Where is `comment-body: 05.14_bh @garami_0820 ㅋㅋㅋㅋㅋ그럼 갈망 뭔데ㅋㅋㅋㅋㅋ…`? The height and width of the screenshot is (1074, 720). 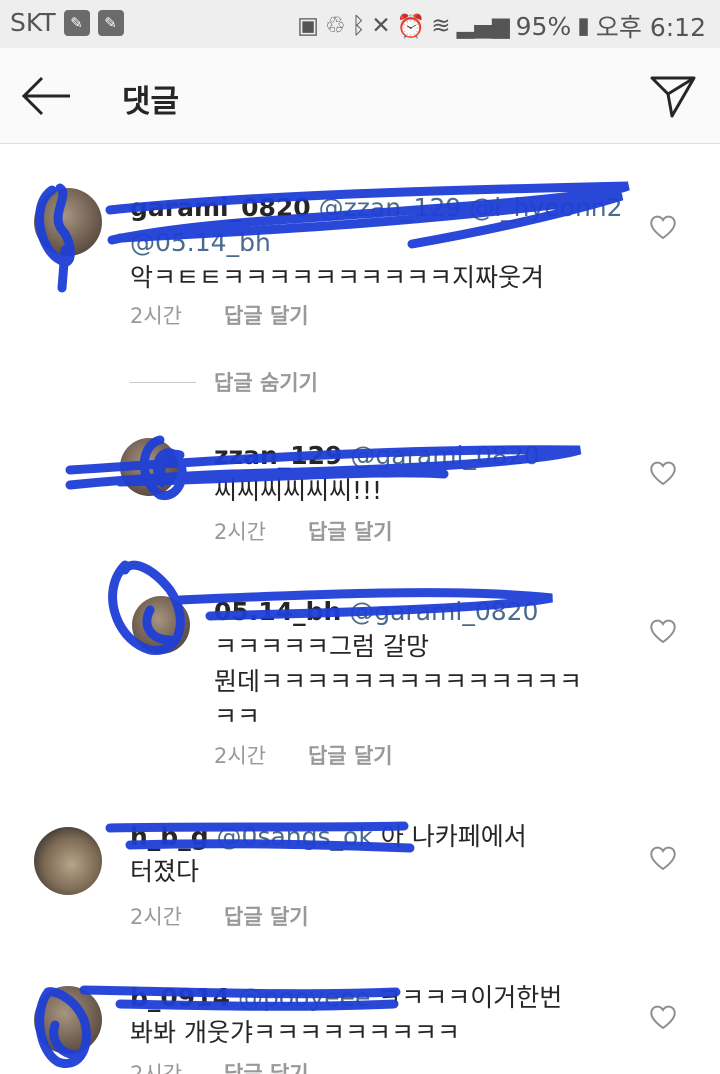 comment-body: 05.14_bh @garami_0820 ㅋㅋㅋㅋㅋ그럼 갈망 뭔데ㅋㅋㅋㅋㅋ… is located at coordinates (419, 664).